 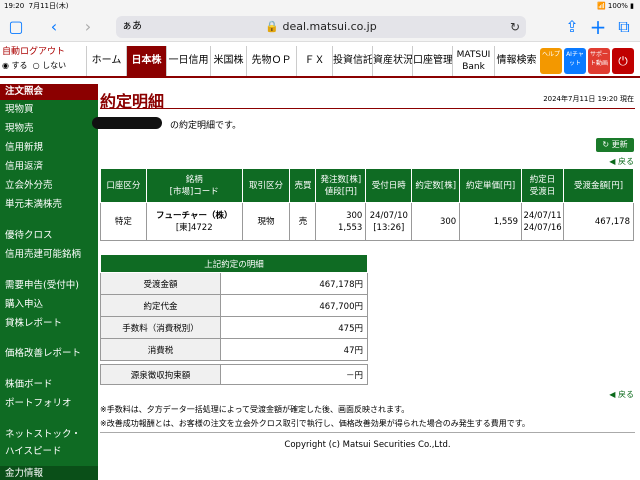 I want to click on auto-logout-options: ◉ する ○ しない, so click(x=44, y=65).